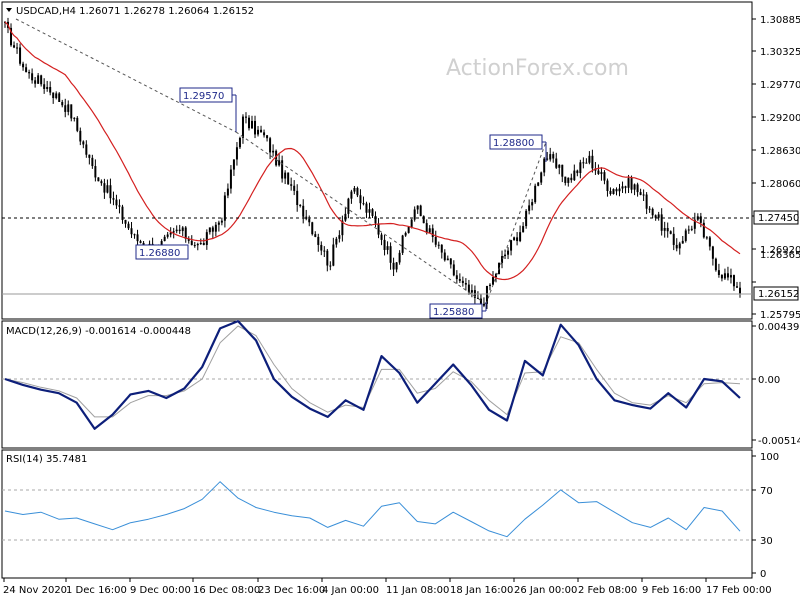 This screenshot has height=604, width=800. I want to click on watermark: ActionForex.com, so click(537, 68).